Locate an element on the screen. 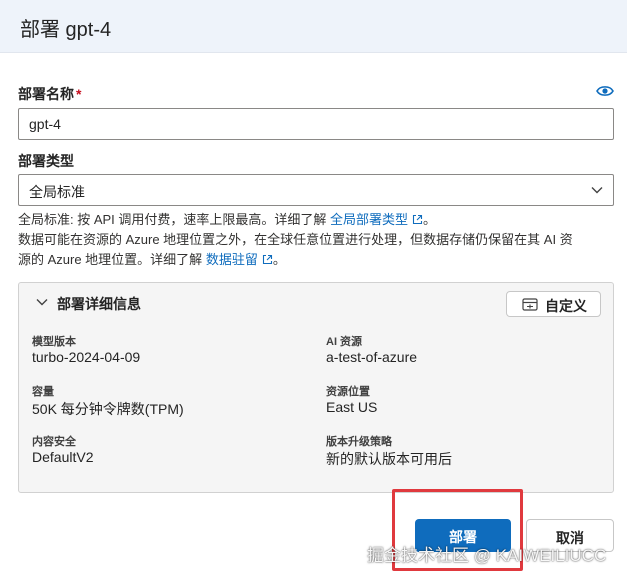 This screenshot has height=577, width=627. model-version-value: turbo-2024-04-09 is located at coordinates (86, 357).